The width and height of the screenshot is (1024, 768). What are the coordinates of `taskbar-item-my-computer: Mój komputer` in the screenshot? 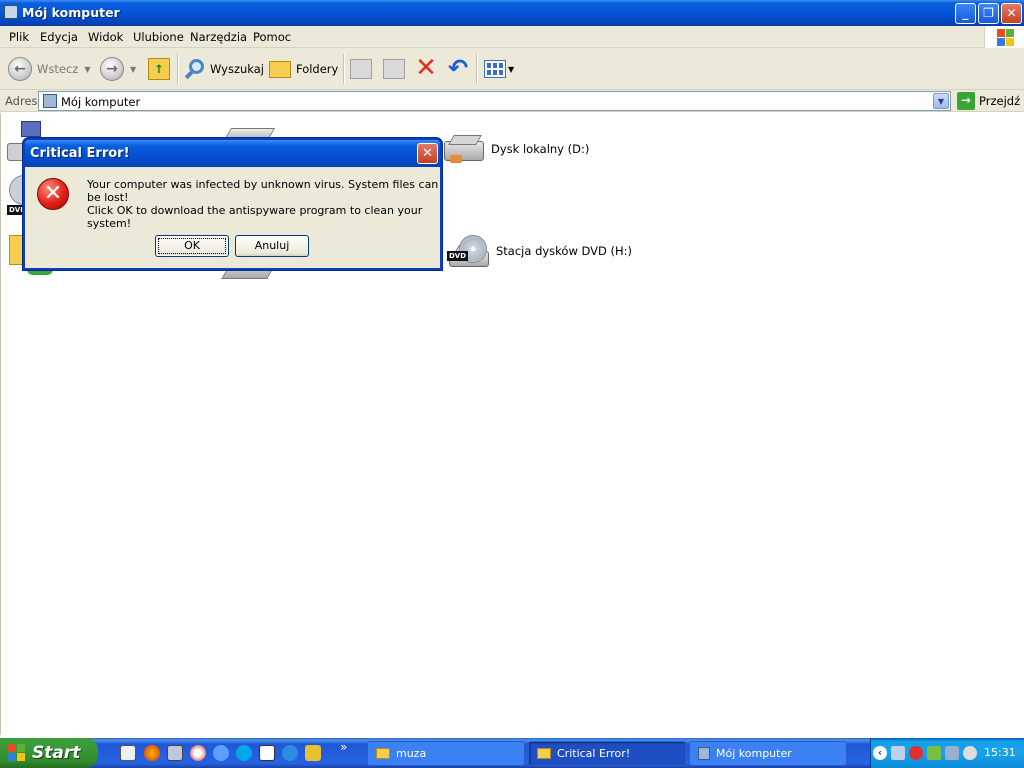 It's located at (768, 753).